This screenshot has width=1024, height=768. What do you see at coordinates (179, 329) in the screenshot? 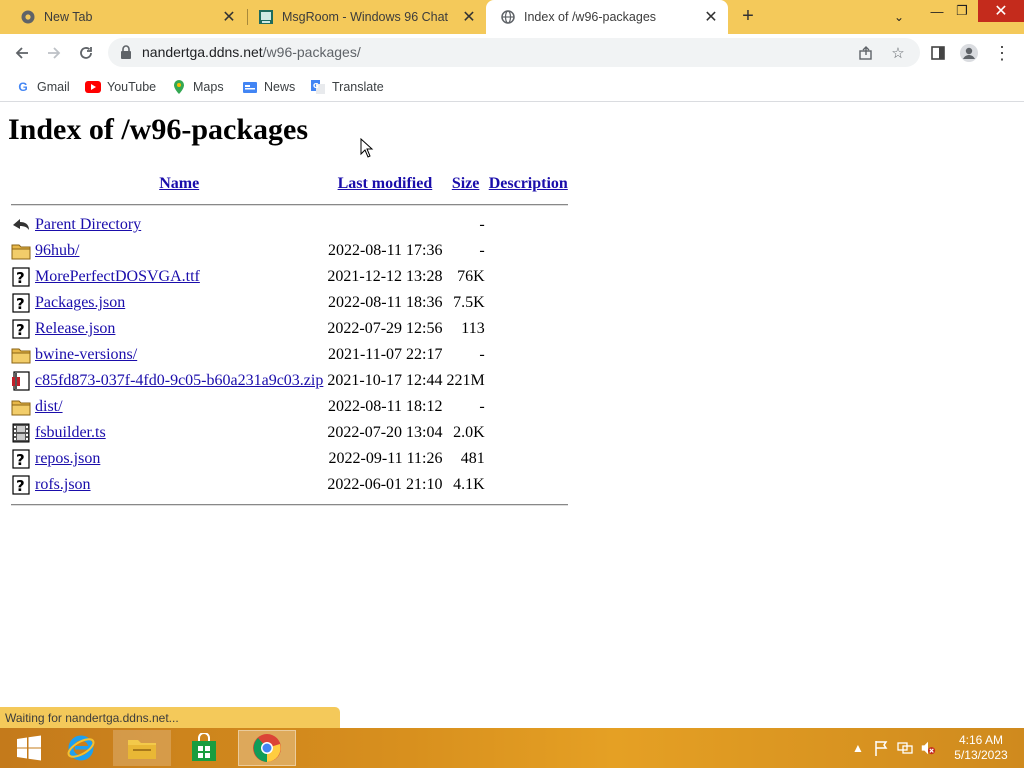
I see `name-cell: Release.json` at bounding box center [179, 329].